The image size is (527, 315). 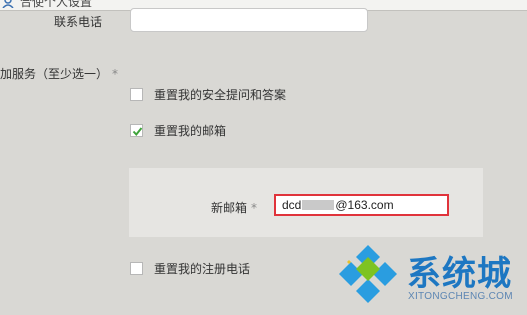 What do you see at coordinates (136, 268) in the screenshot?
I see `checkbox-phone` at bounding box center [136, 268].